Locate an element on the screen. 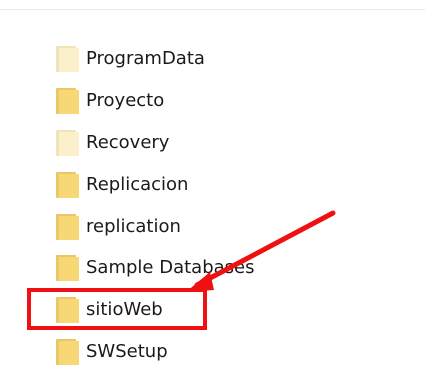 The height and width of the screenshot is (366, 425). folder-item-sample-databases: Sample Databases is located at coordinates (155, 268).